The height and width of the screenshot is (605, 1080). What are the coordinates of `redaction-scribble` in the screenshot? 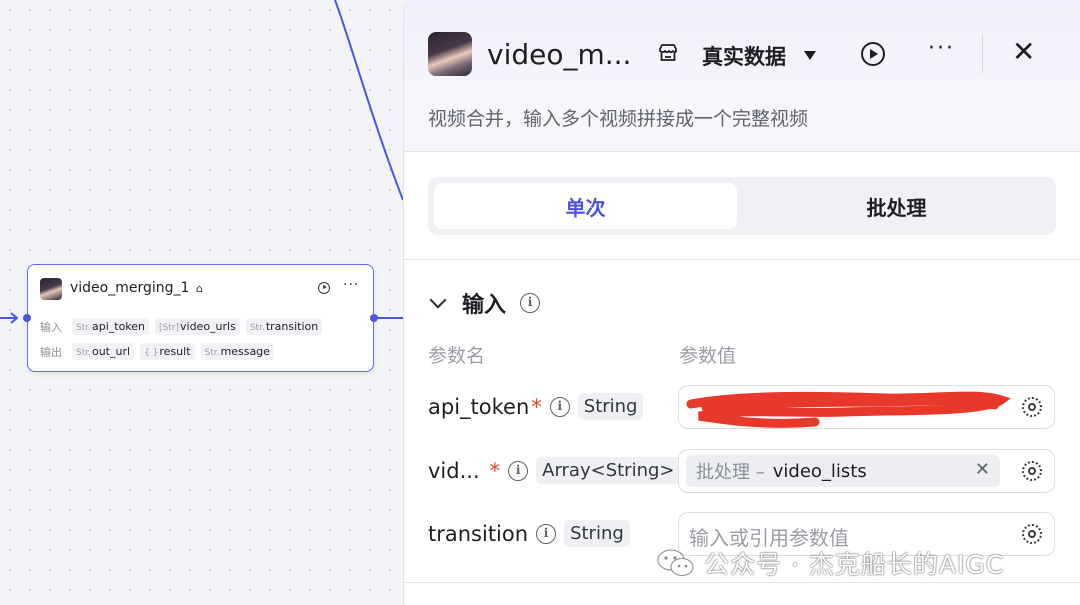 It's located at (848, 409).